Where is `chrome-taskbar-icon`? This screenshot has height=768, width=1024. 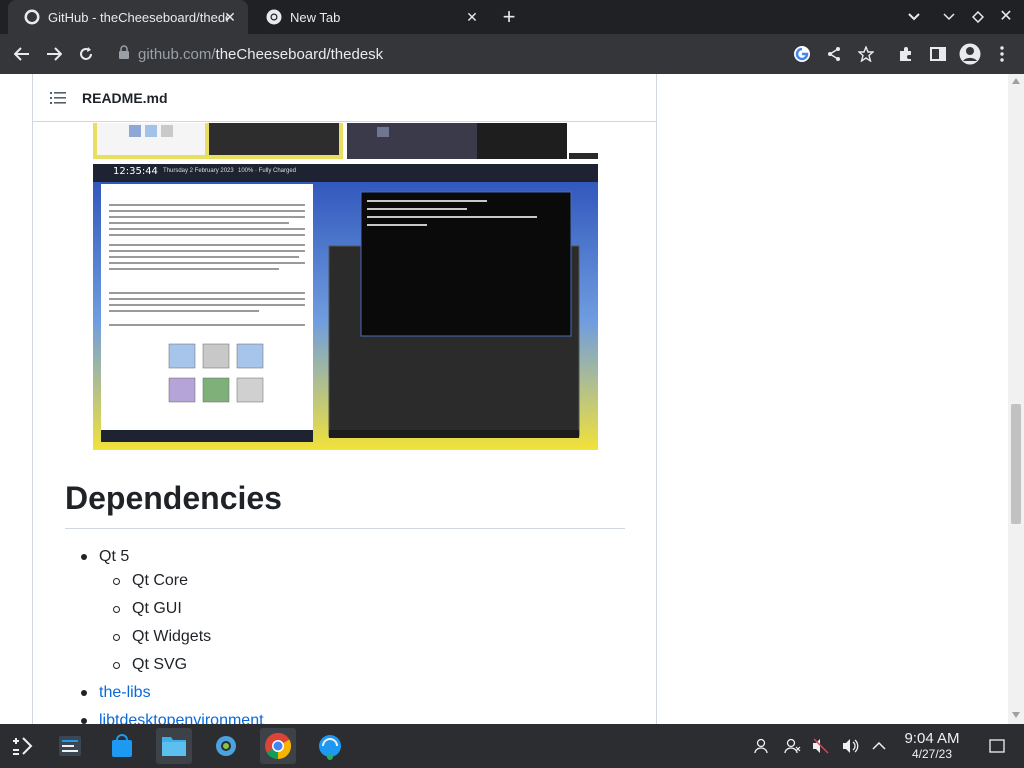 chrome-taskbar-icon is located at coordinates (278, 746).